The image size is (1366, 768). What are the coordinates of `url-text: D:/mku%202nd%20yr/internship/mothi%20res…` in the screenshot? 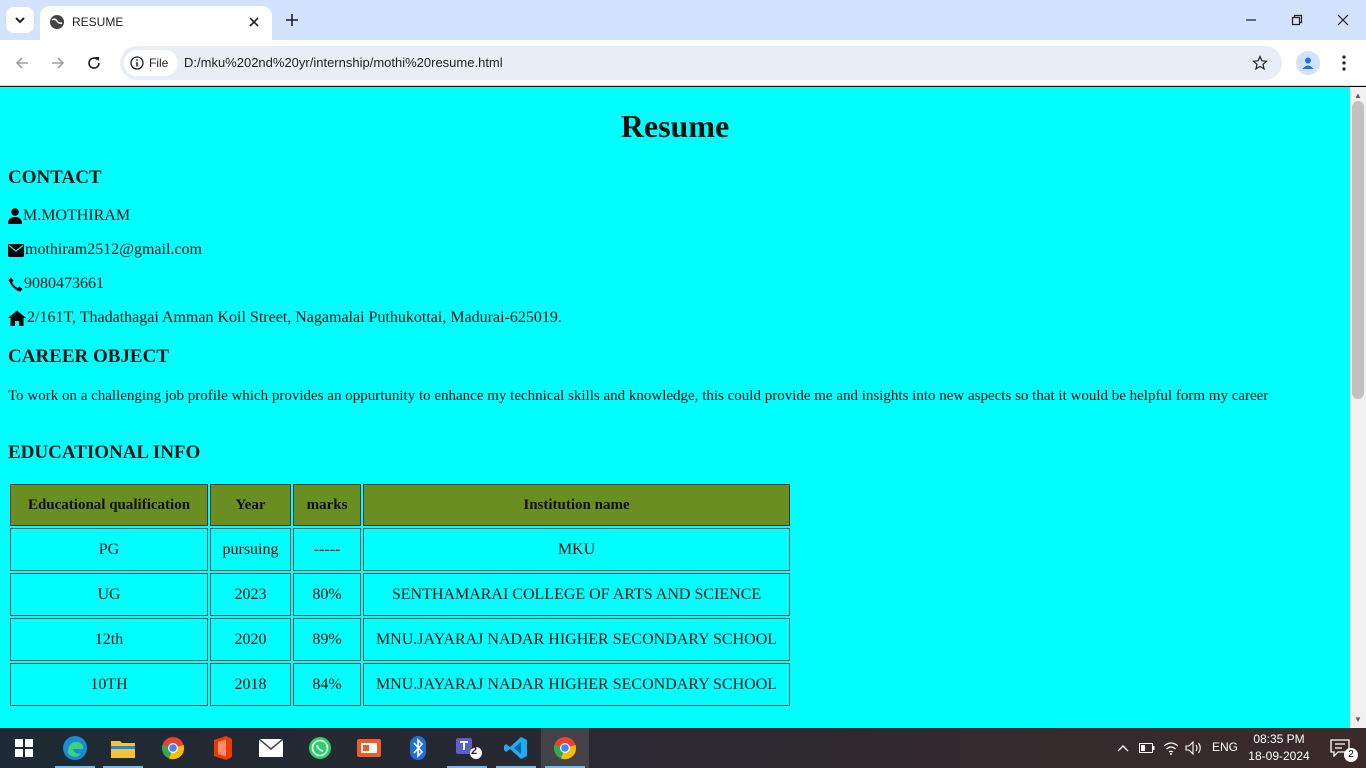 It's located at (343, 62).